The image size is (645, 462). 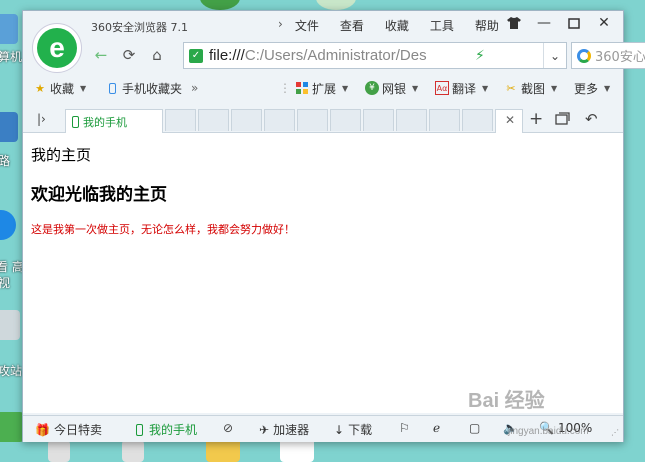 What do you see at coordinates (544, 23) in the screenshot?
I see `minimize-button: —` at bounding box center [544, 23].